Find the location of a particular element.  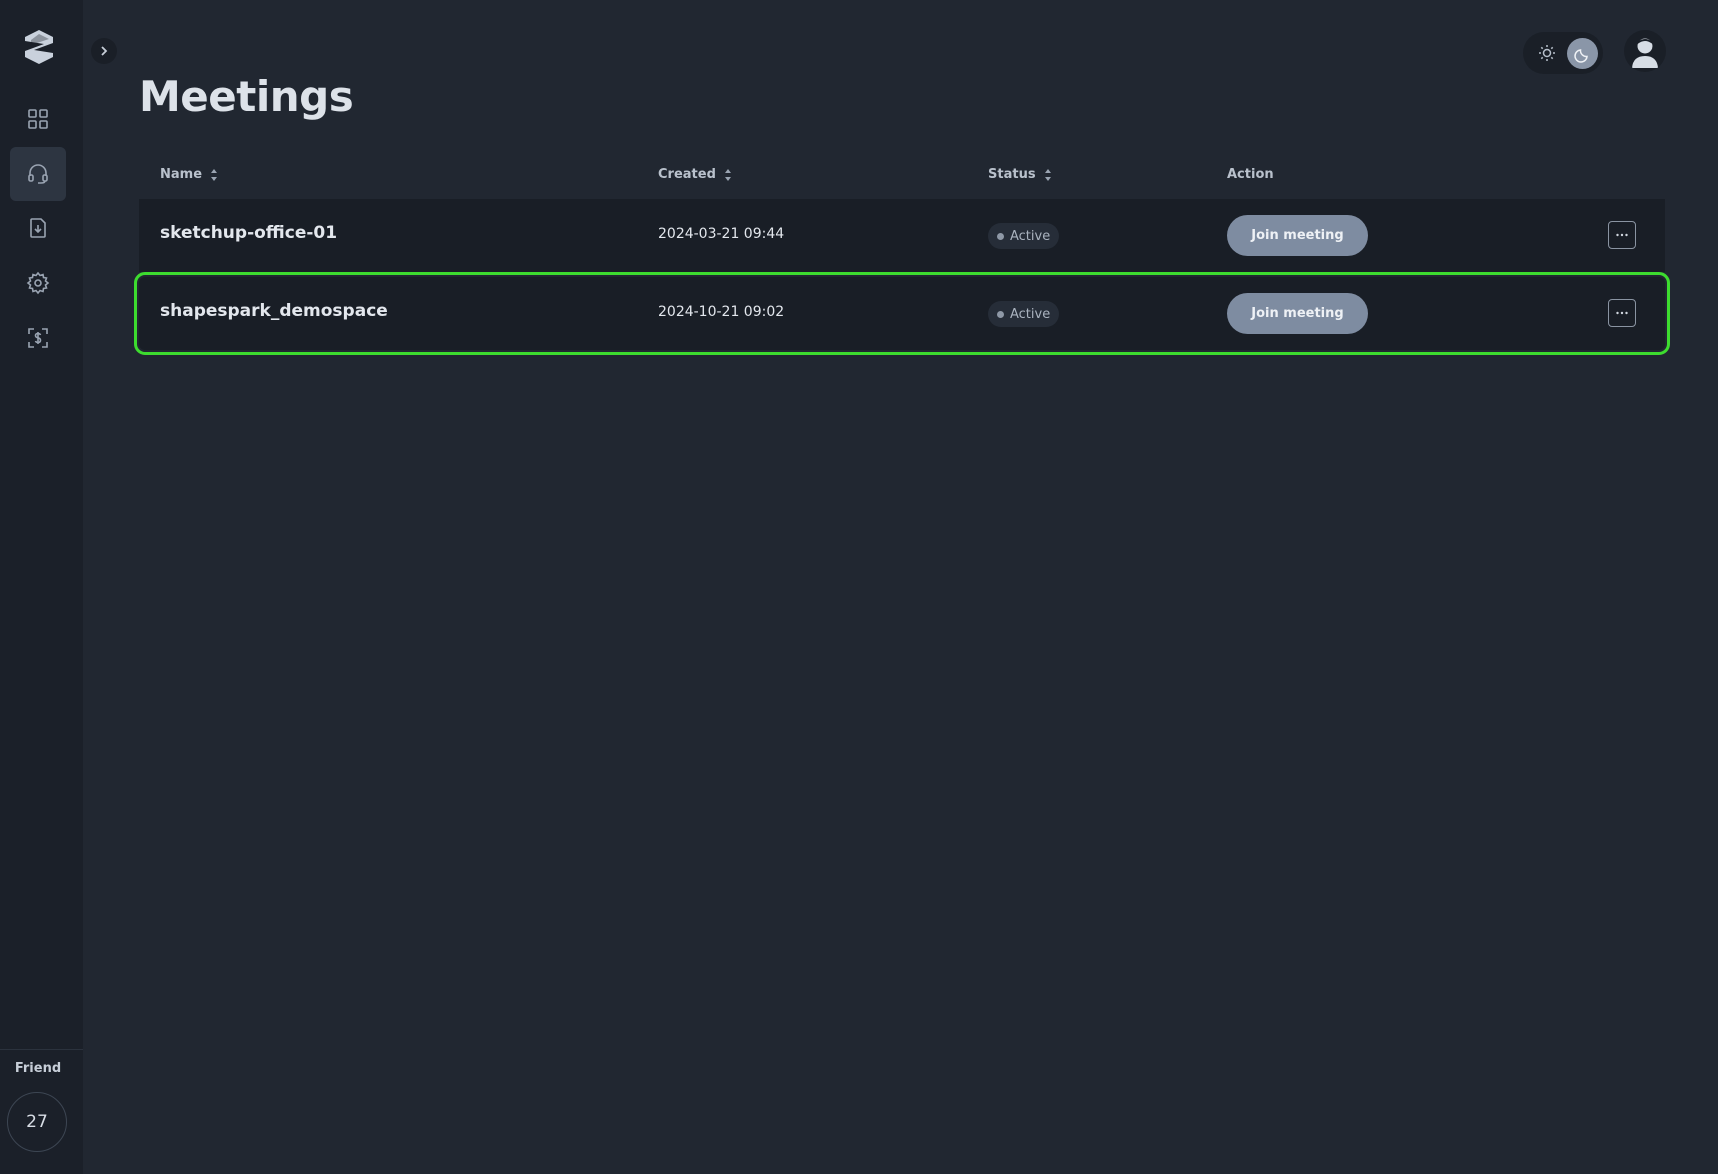

user-avatar is located at coordinates (1645, 51).